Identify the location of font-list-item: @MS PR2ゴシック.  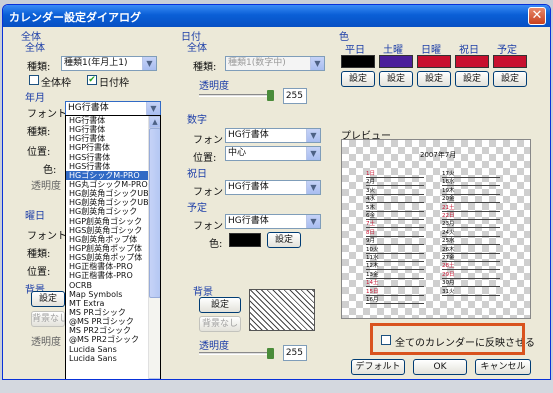
(113, 339).